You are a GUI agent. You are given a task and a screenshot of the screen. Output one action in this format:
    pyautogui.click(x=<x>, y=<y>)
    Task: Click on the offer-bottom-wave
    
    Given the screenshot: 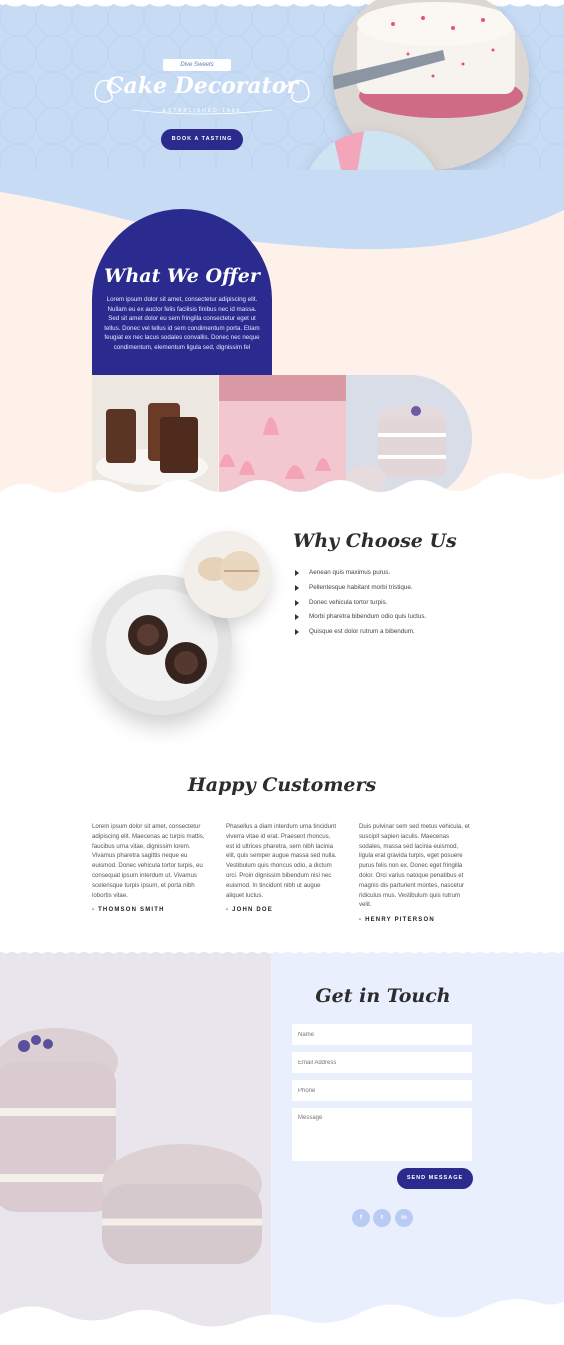 What is the action you would take?
    pyautogui.click(x=282, y=492)
    